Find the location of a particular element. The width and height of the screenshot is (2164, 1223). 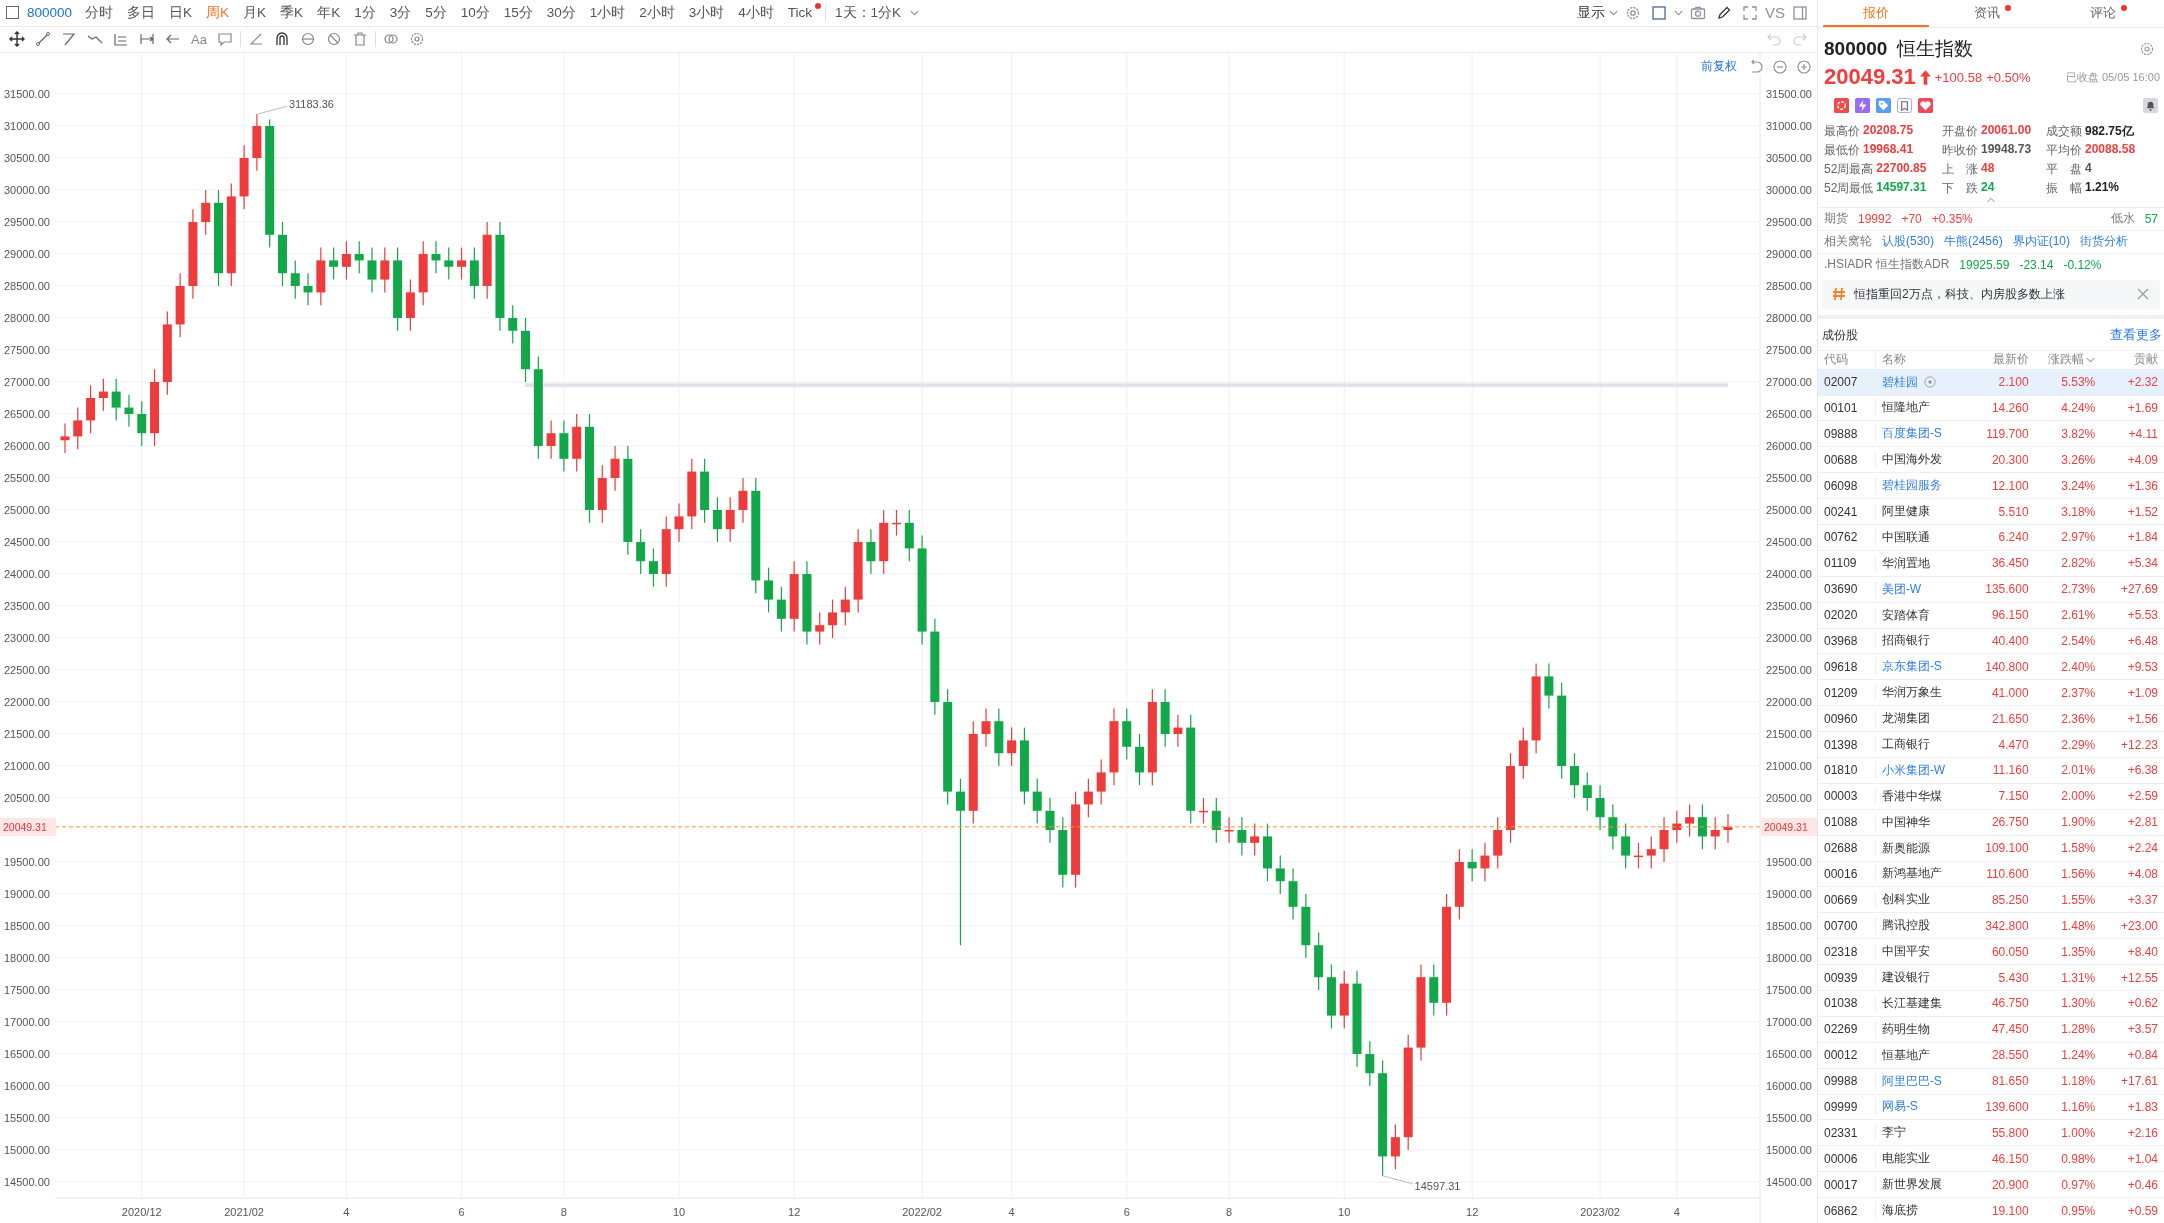

tag-icon is located at coordinates (1883, 105).